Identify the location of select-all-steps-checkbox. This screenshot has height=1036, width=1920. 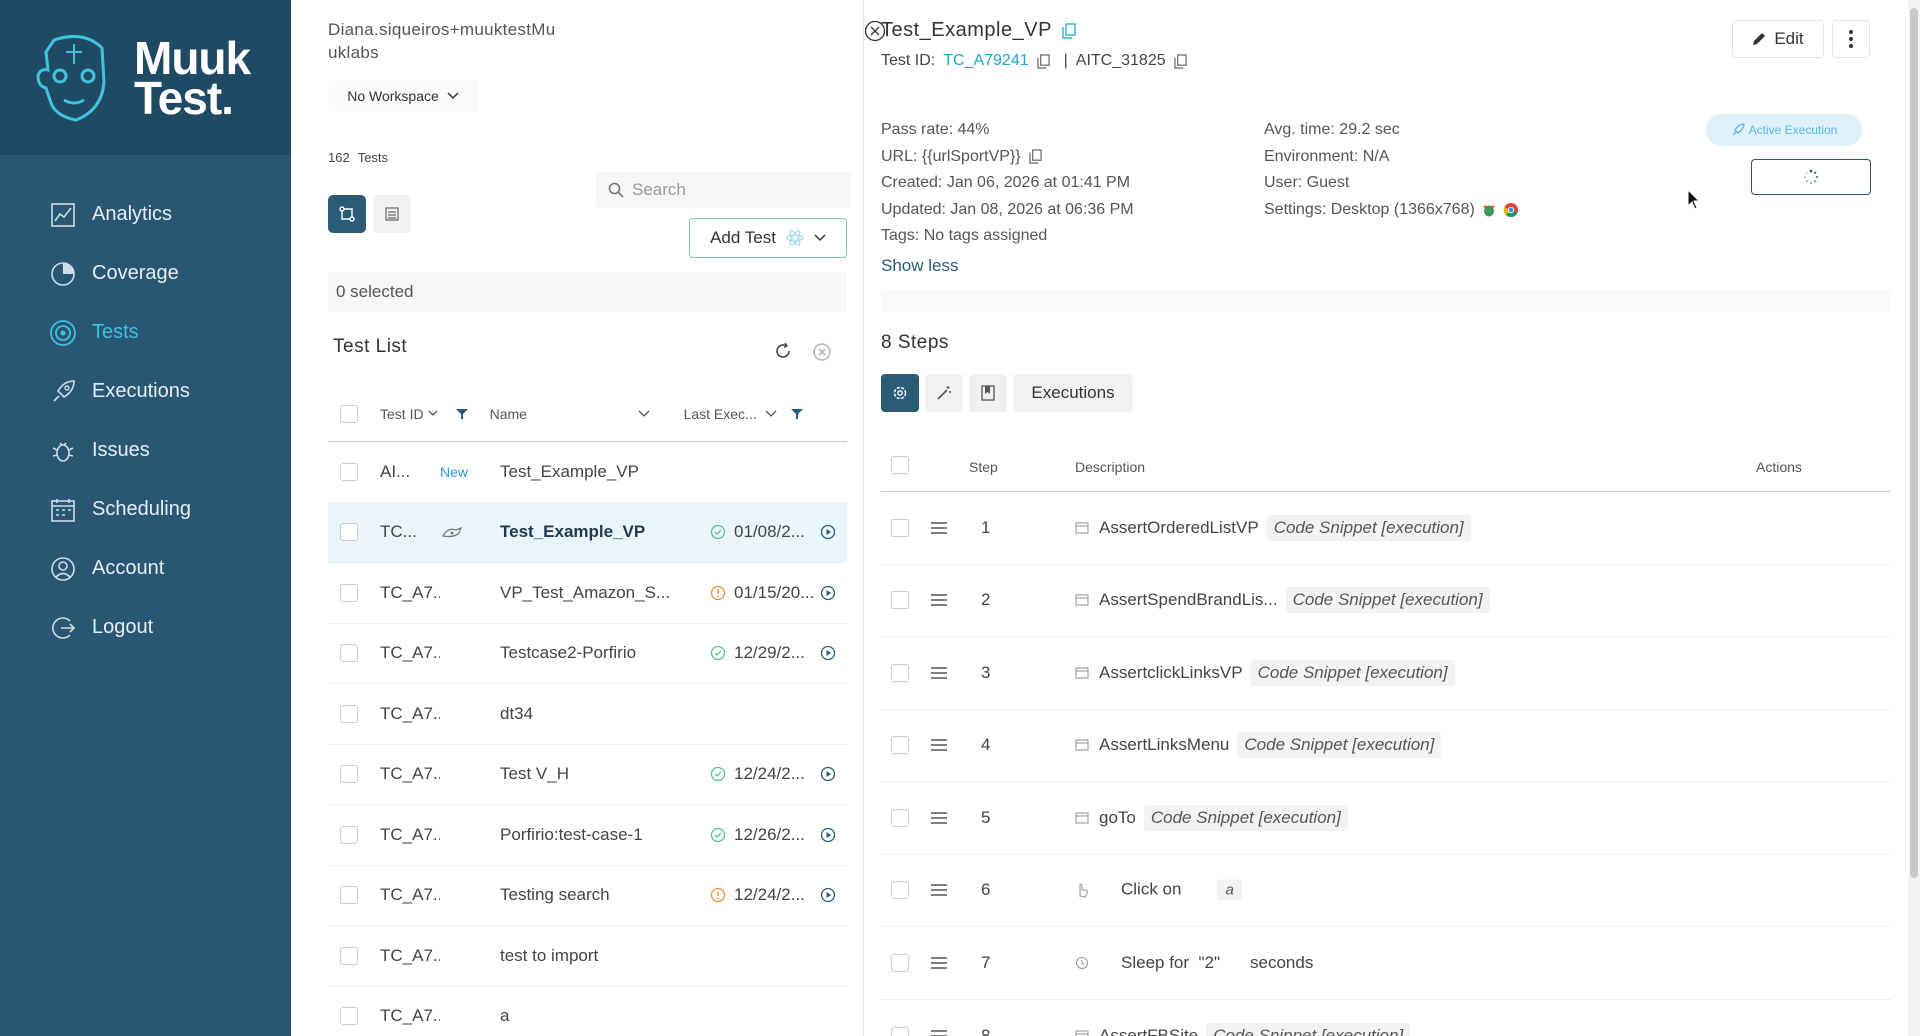
(900, 465).